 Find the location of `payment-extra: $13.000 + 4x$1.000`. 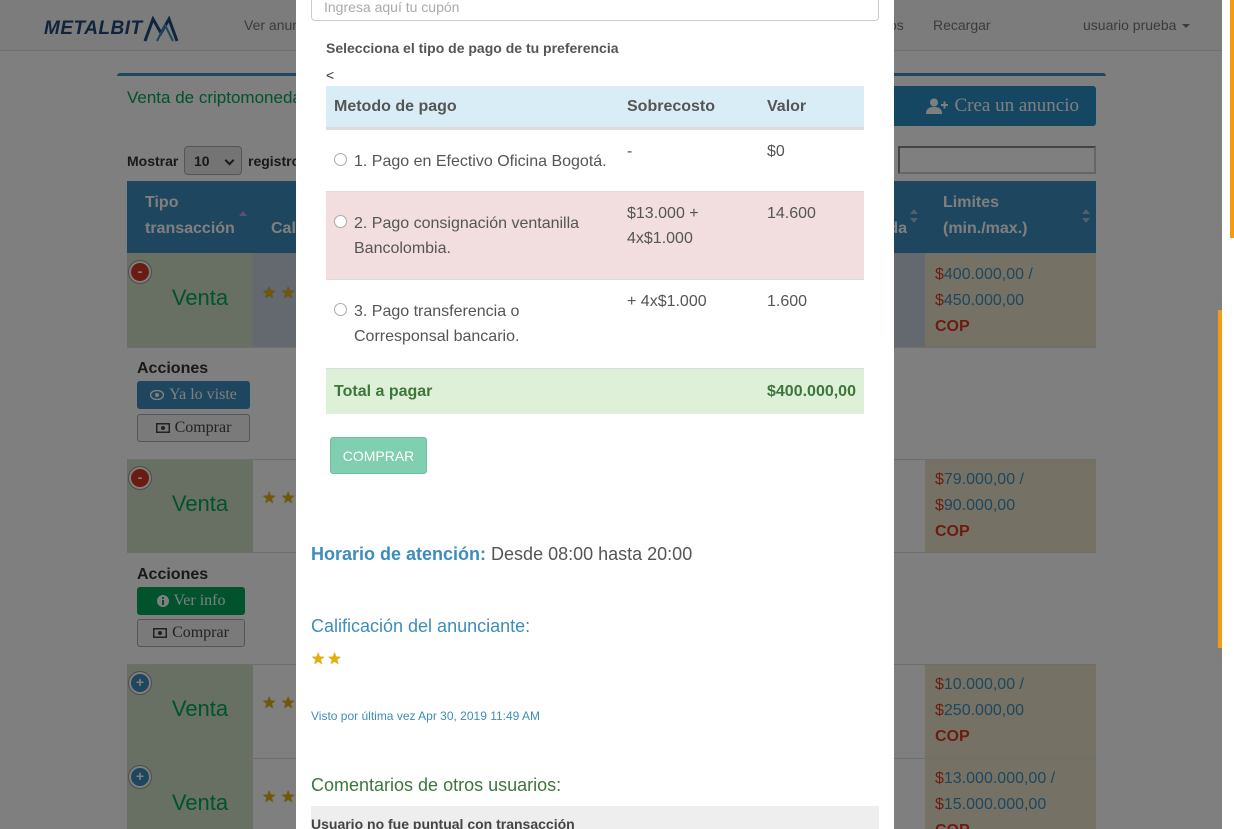

payment-extra: $13.000 + 4x$1.000 is located at coordinates (663, 226).